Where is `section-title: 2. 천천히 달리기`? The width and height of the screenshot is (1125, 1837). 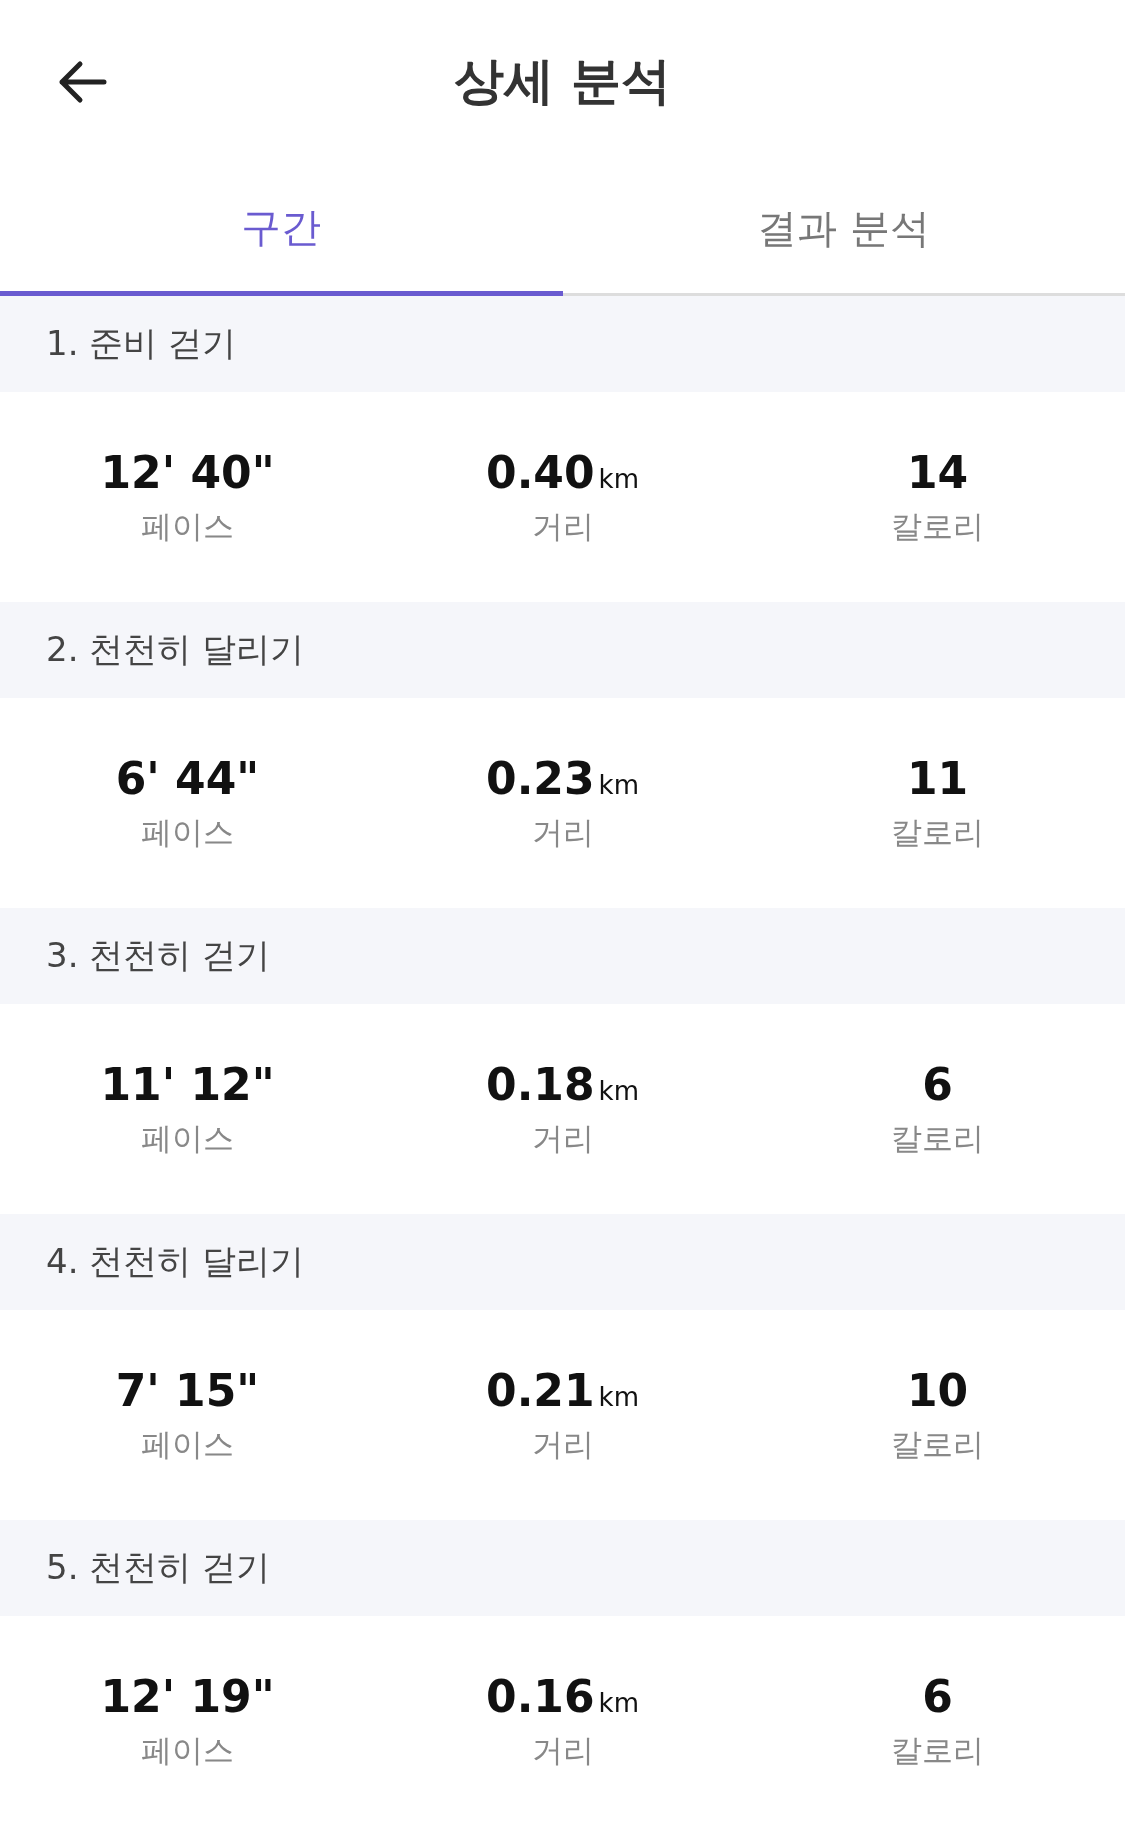 section-title: 2. 천천히 달리기 is located at coordinates (175, 649).